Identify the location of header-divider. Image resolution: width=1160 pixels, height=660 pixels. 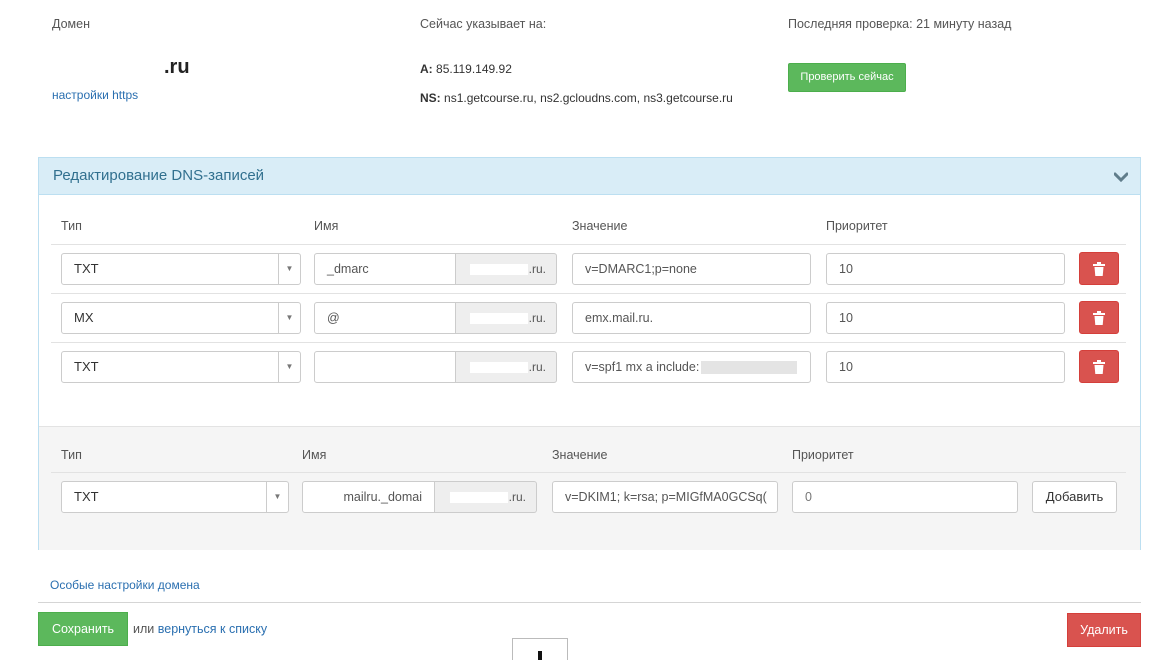
(588, 244).